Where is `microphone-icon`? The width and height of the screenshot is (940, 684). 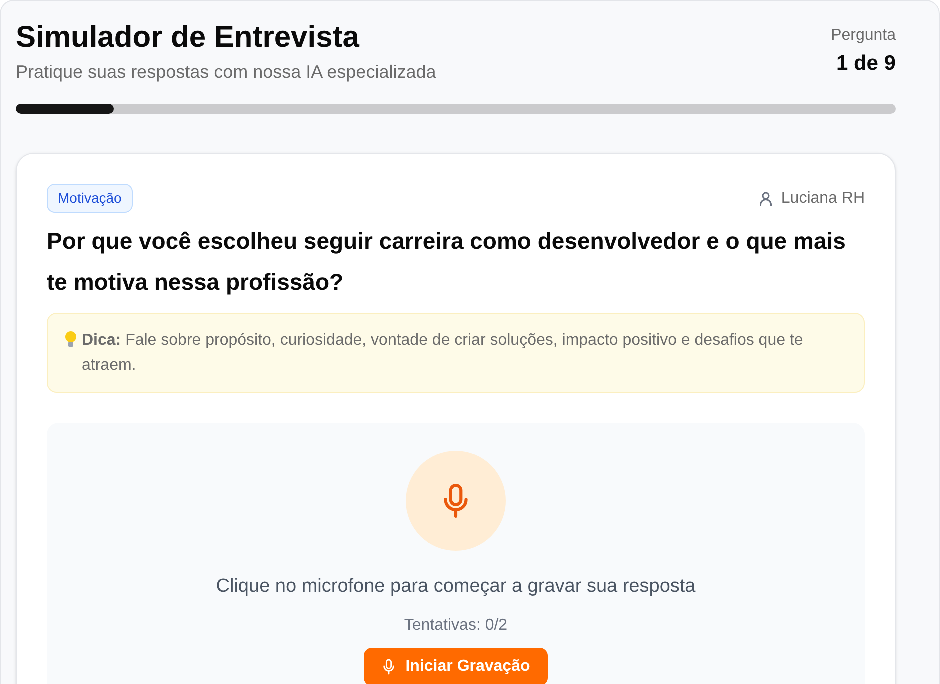 microphone-icon is located at coordinates (389, 667).